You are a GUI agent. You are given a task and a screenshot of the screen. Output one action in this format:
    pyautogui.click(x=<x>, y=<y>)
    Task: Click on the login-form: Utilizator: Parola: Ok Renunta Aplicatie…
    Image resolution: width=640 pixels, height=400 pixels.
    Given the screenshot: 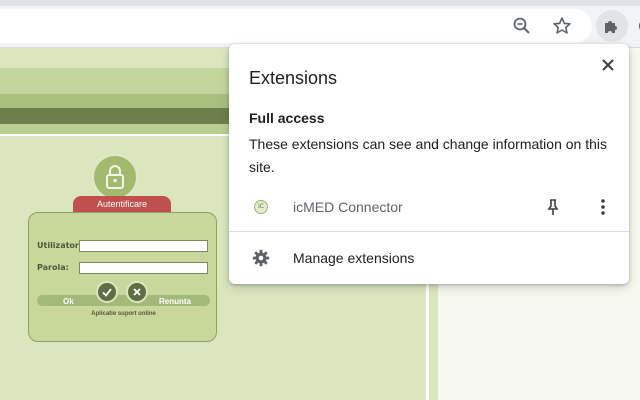 What is the action you would take?
    pyautogui.click(x=122, y=277)
    